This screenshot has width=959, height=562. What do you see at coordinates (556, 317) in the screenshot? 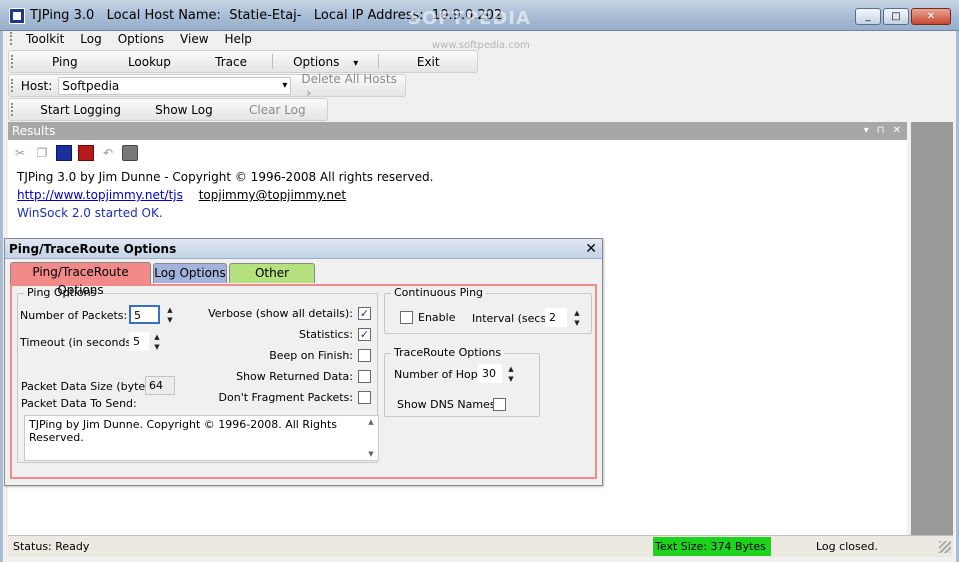
I see `interval-input: 2` at bounding box center [556, 317].